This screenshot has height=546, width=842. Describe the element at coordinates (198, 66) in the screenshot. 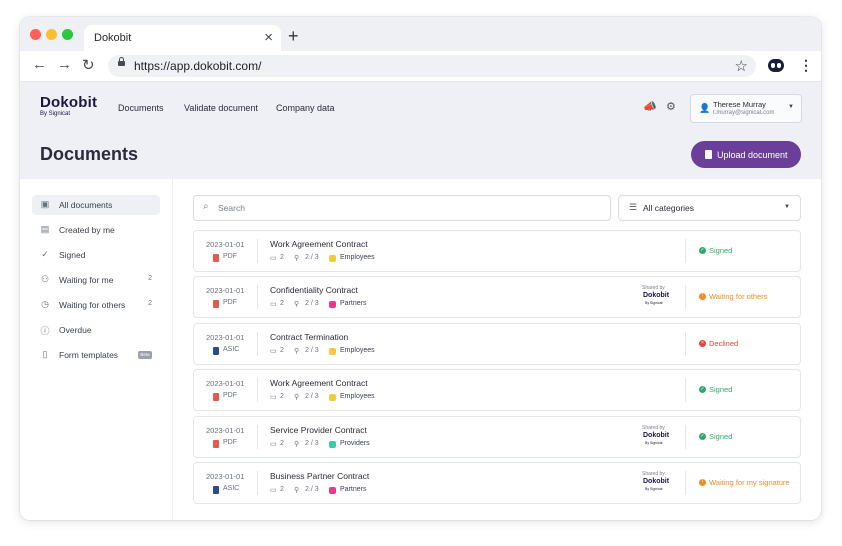

I see `url-text: https://app.dokobit.com/` at that location.